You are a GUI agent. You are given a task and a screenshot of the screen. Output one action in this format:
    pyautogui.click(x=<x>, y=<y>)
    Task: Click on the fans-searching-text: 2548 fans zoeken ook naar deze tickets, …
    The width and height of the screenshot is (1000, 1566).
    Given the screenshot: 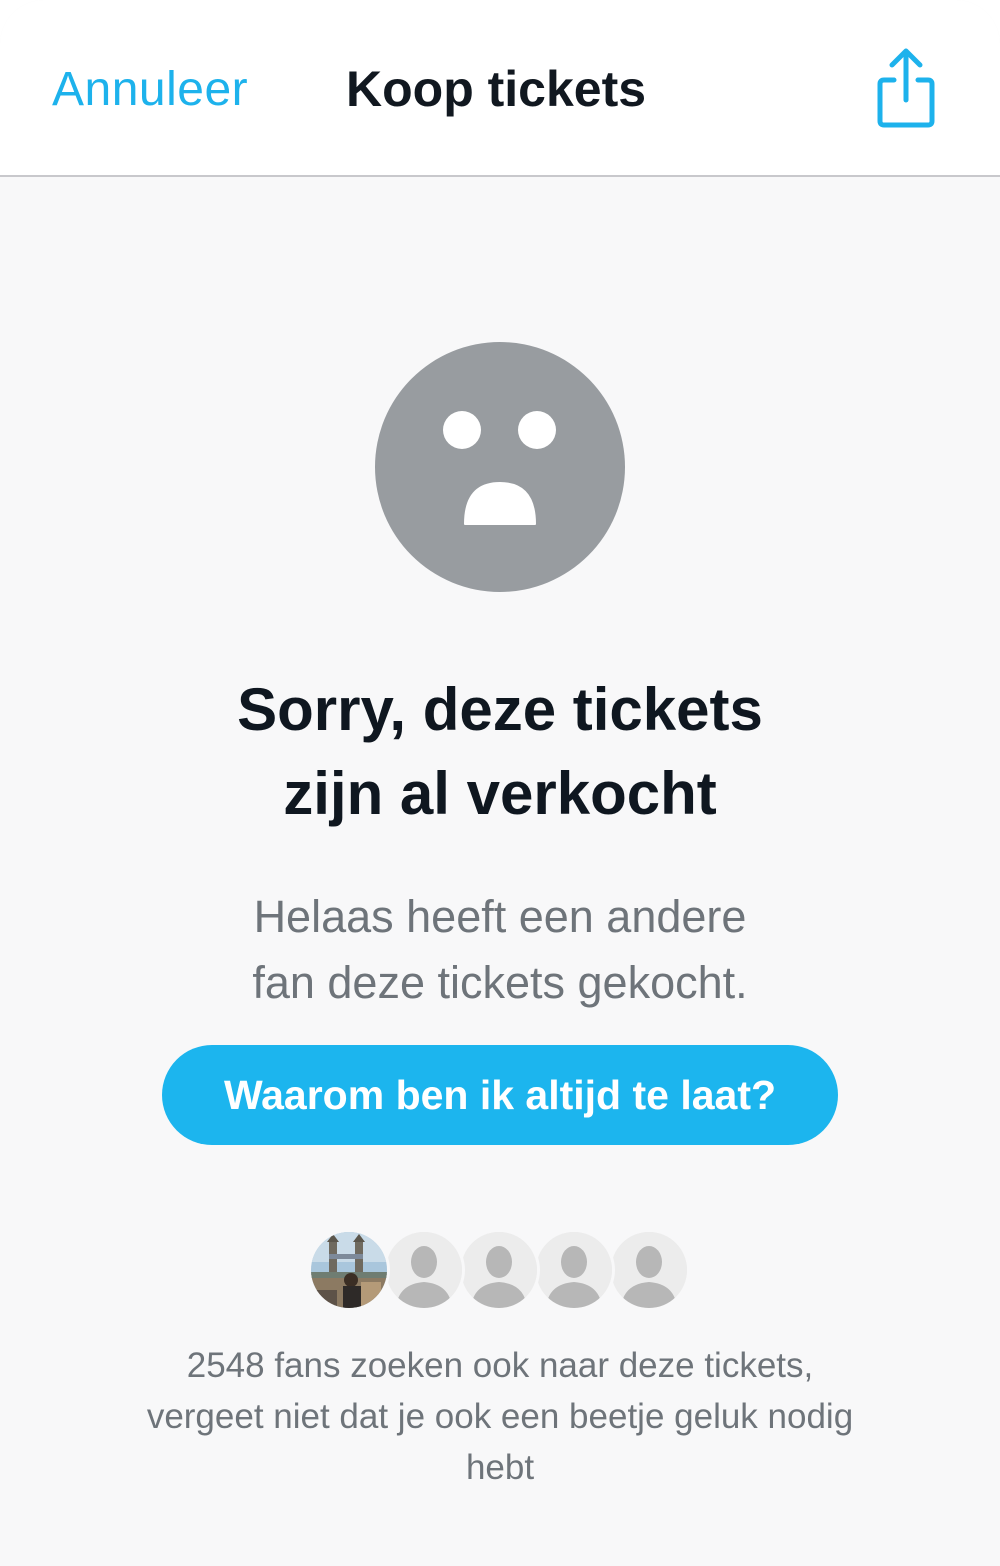 What is the action you would take?
    pyautogui.click(x=500, y=1416)
    